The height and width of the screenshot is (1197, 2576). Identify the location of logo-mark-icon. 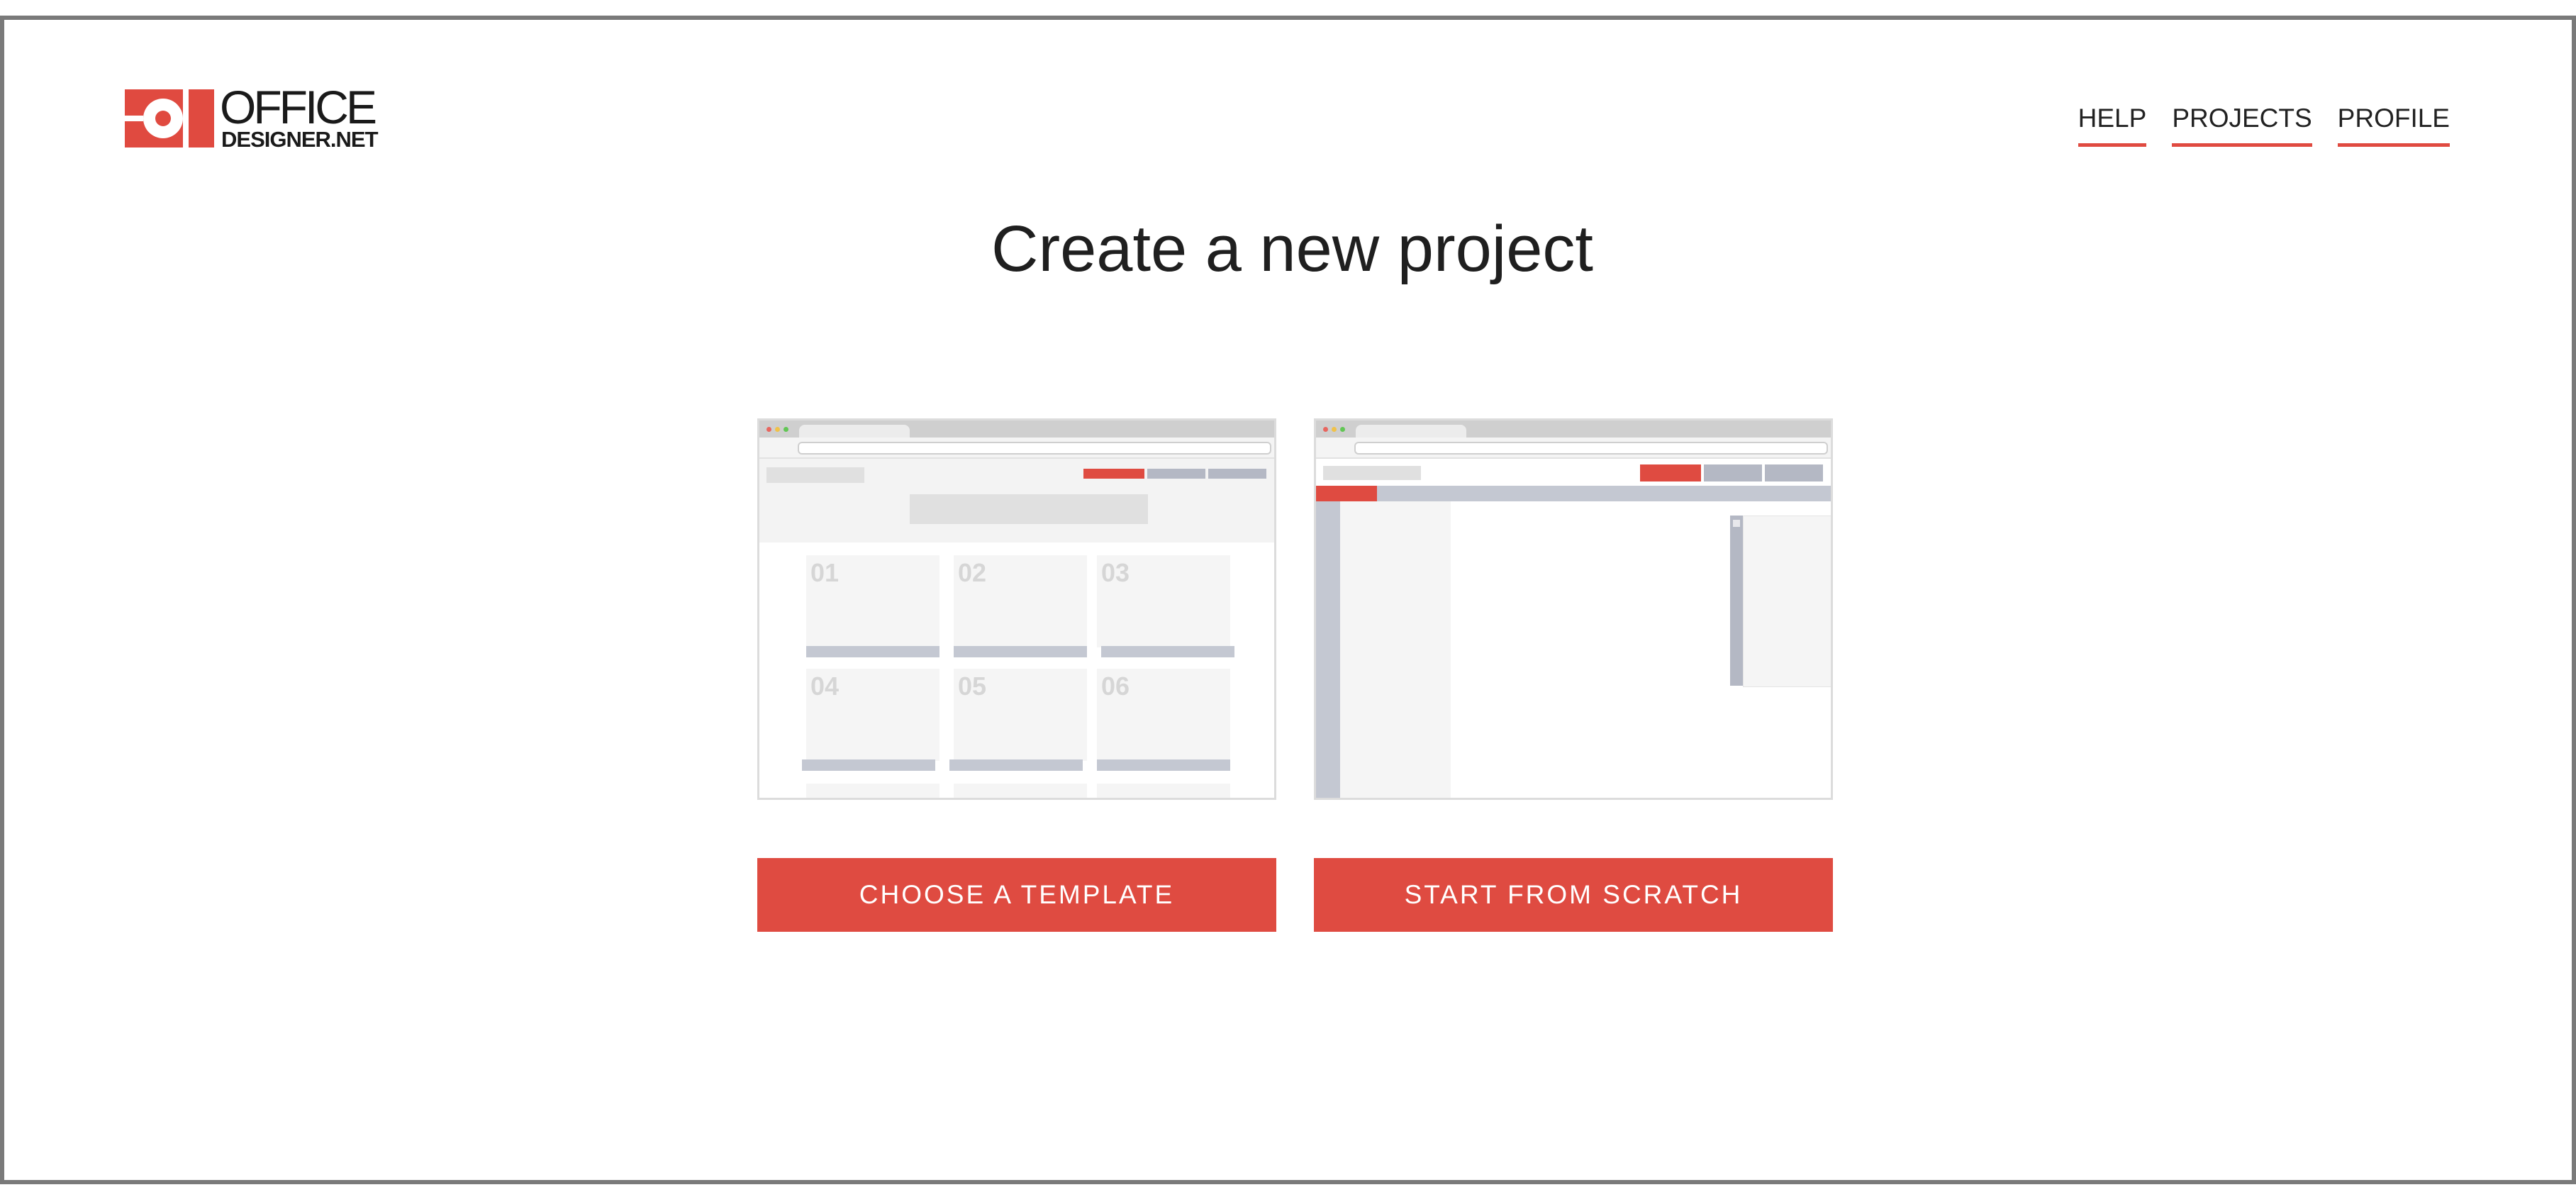
(169, 118).